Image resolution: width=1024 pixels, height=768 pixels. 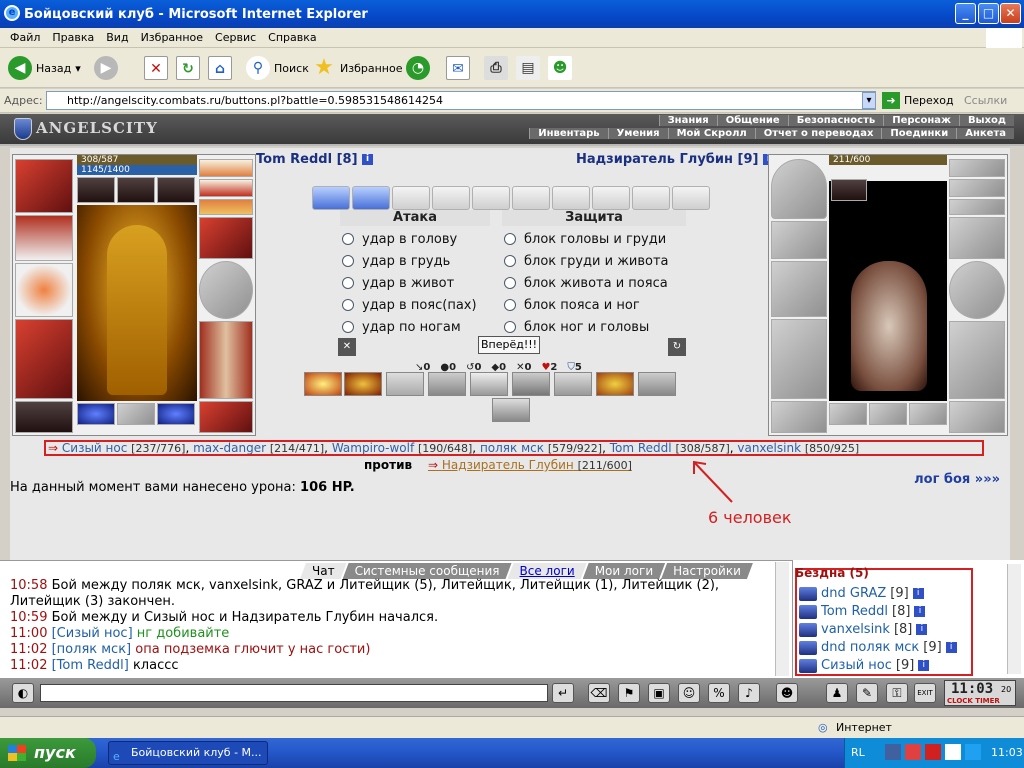 What do you see at coordinates (530, 465) in the screenshot?
I see `enemy-entry: ⇒ Надзиратель Глубин [211/600]` at bounding box center [530, 465].